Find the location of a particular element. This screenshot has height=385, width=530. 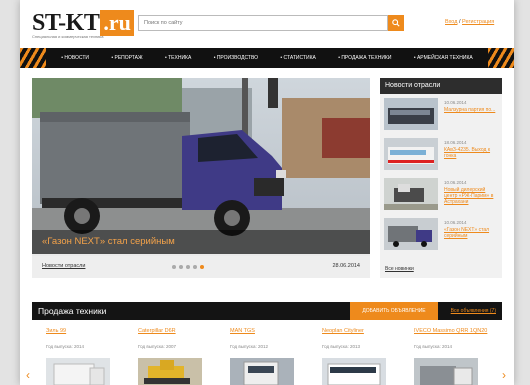

search-icon is located at coordinates (396, 23).